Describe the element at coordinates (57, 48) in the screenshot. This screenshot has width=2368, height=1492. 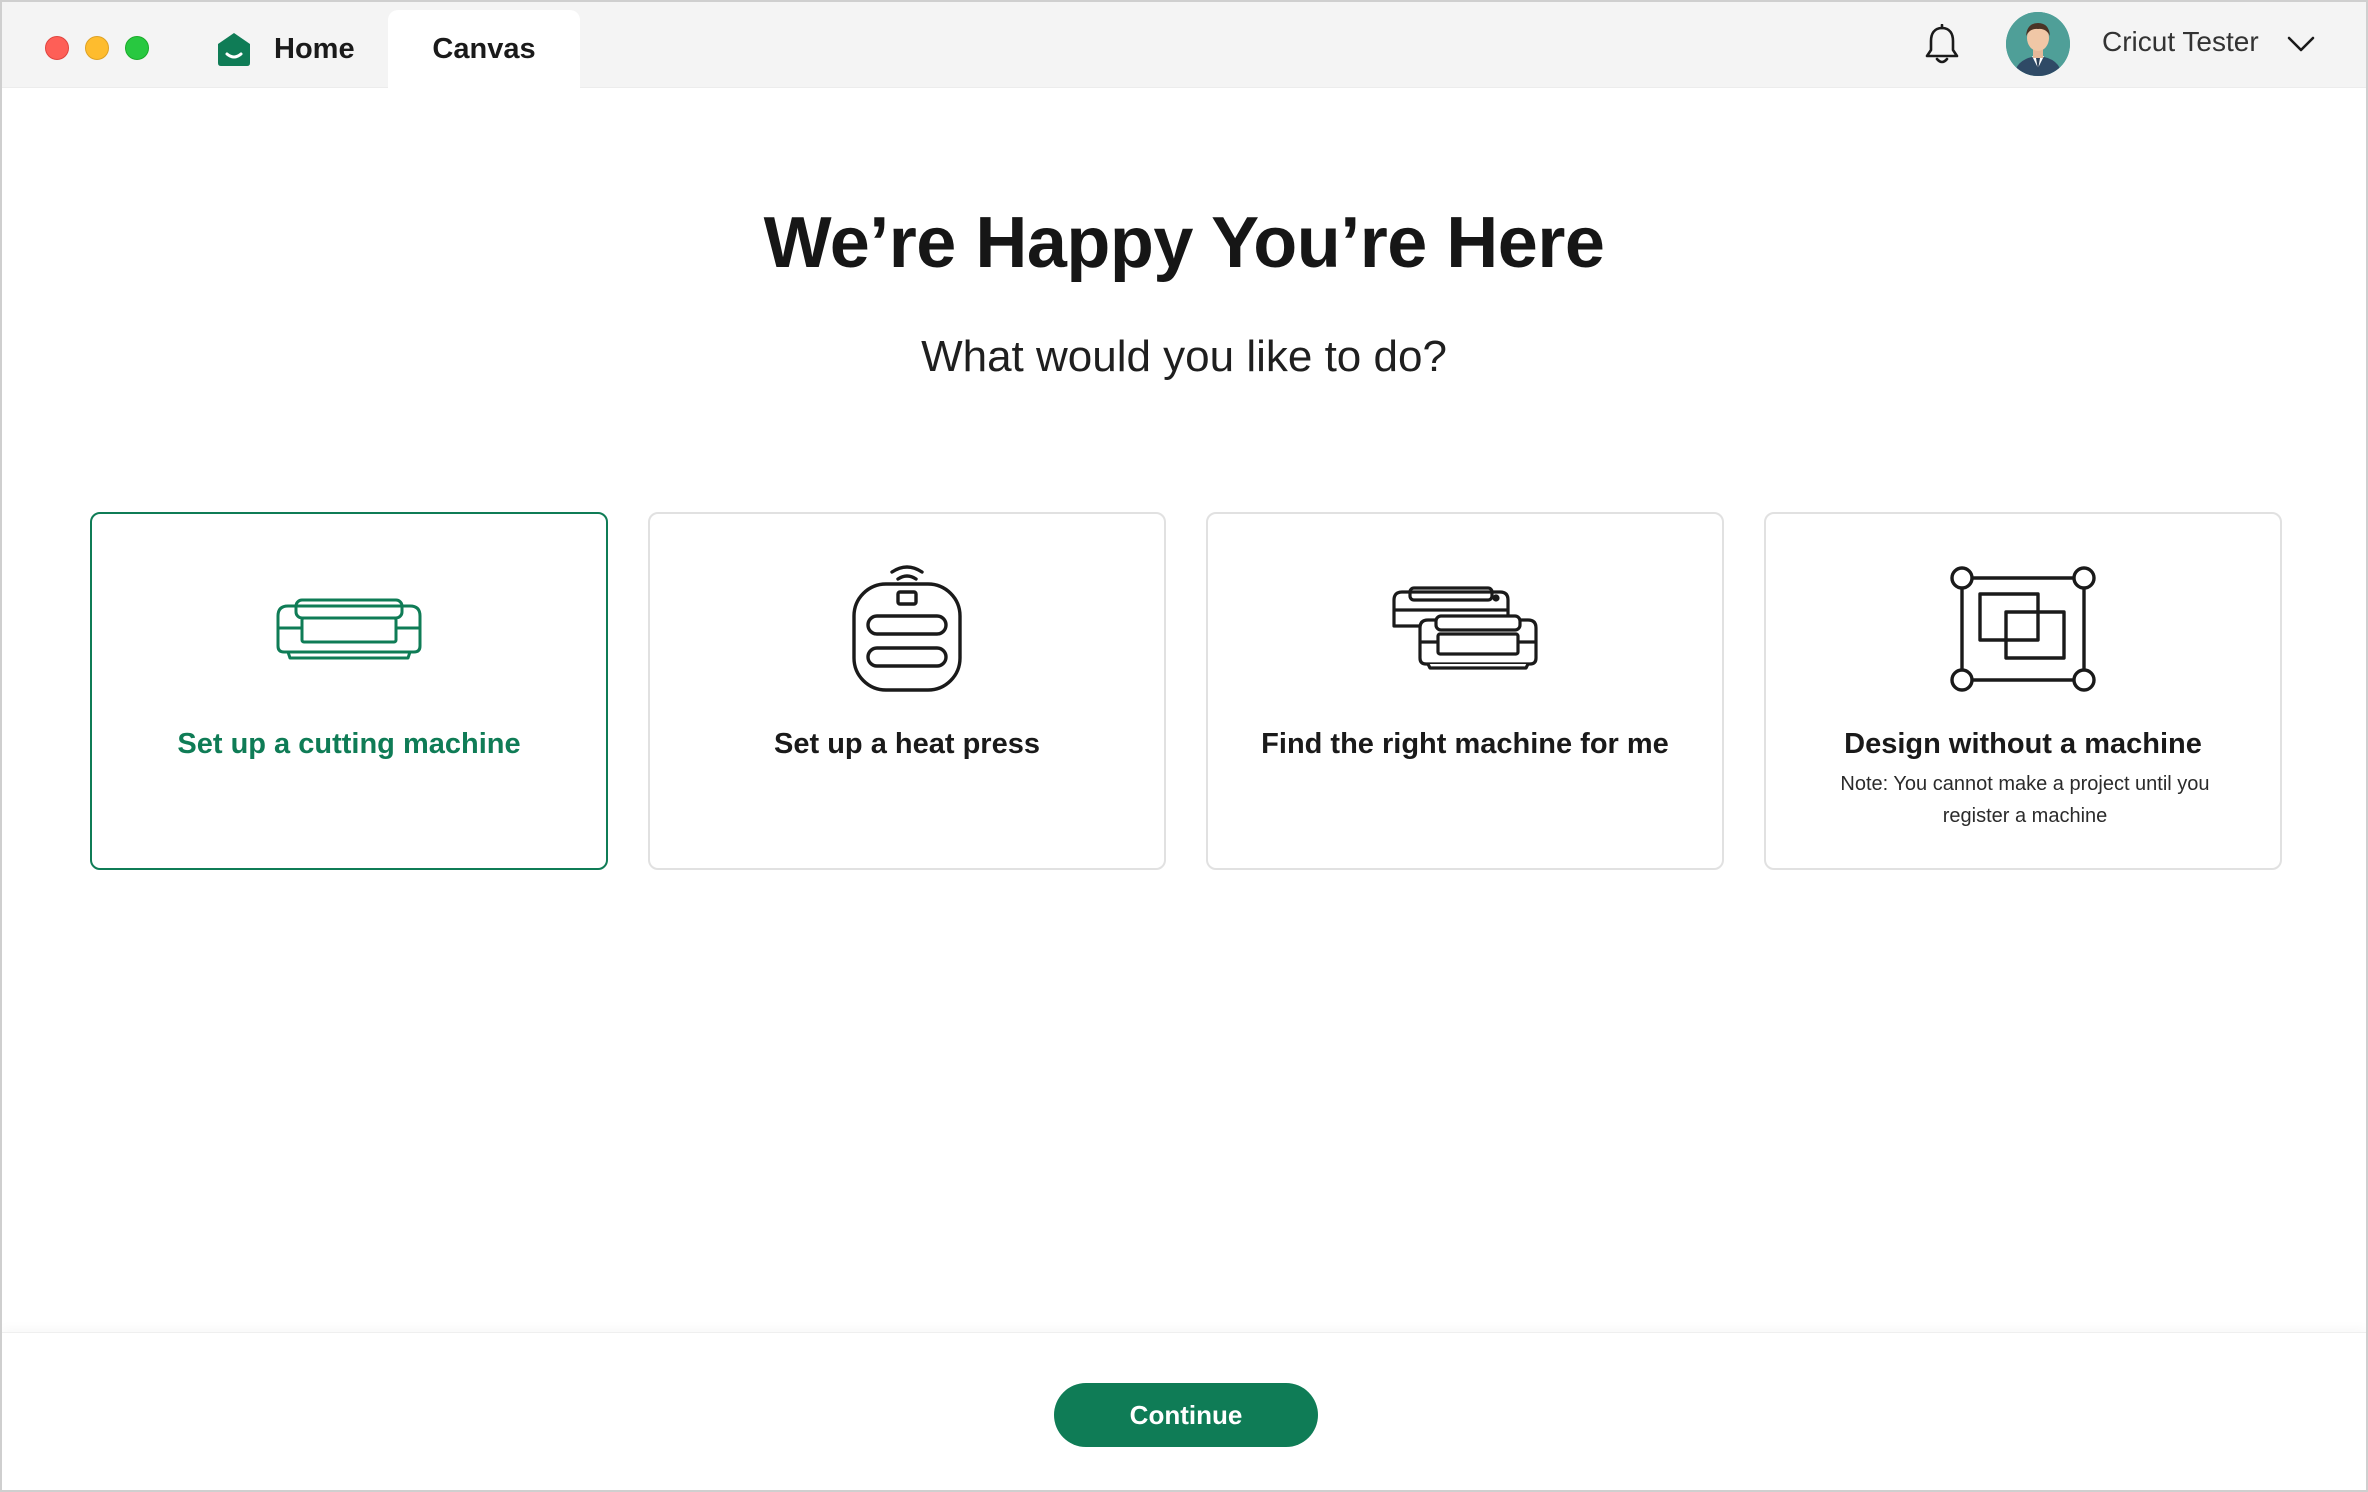
I see `close-window-button` at that location.